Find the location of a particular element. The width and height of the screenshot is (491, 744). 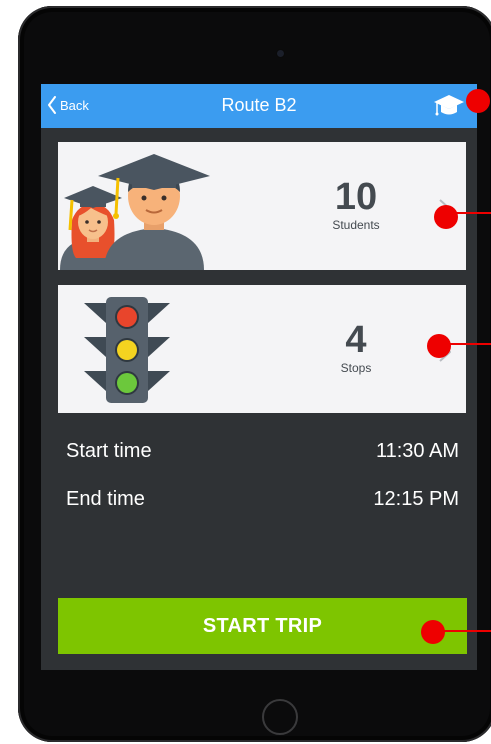

students-count-group: 10 Students is located at coordinates (356, 205).